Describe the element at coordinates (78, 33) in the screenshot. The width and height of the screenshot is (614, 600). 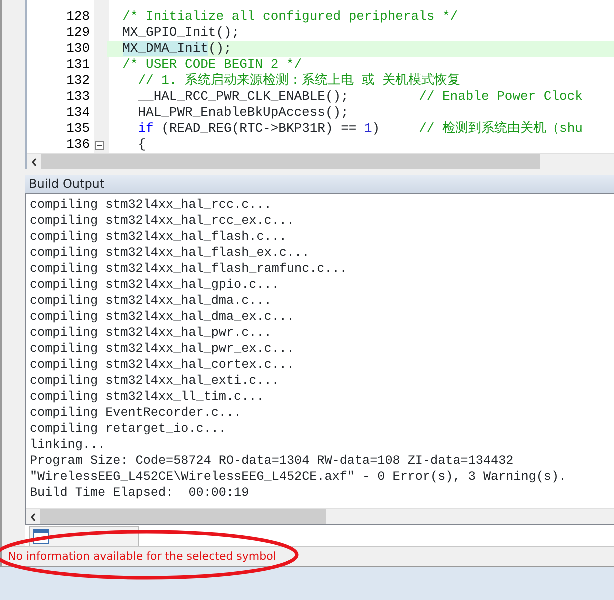
I see `line-number: 129` at that location.